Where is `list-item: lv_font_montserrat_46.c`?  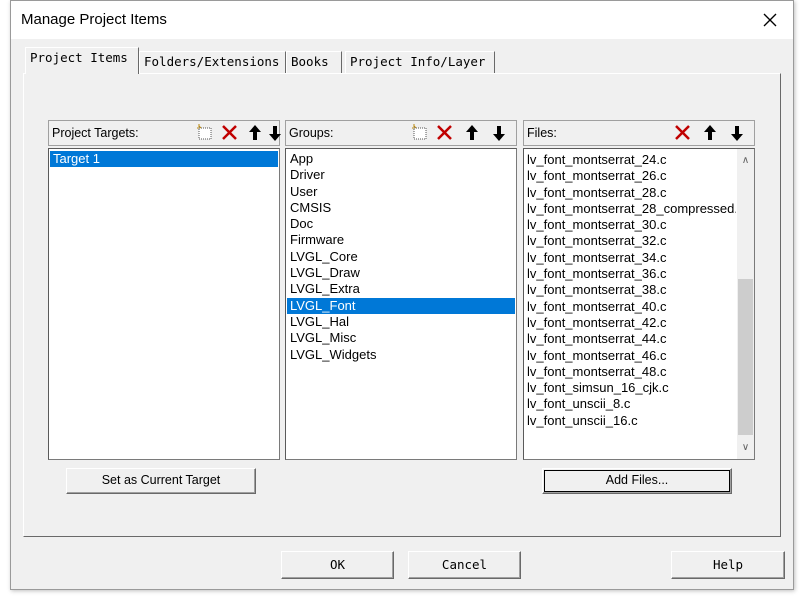 list-item: lv_font_montserrat_46.c is located at coordinates (630, 356).